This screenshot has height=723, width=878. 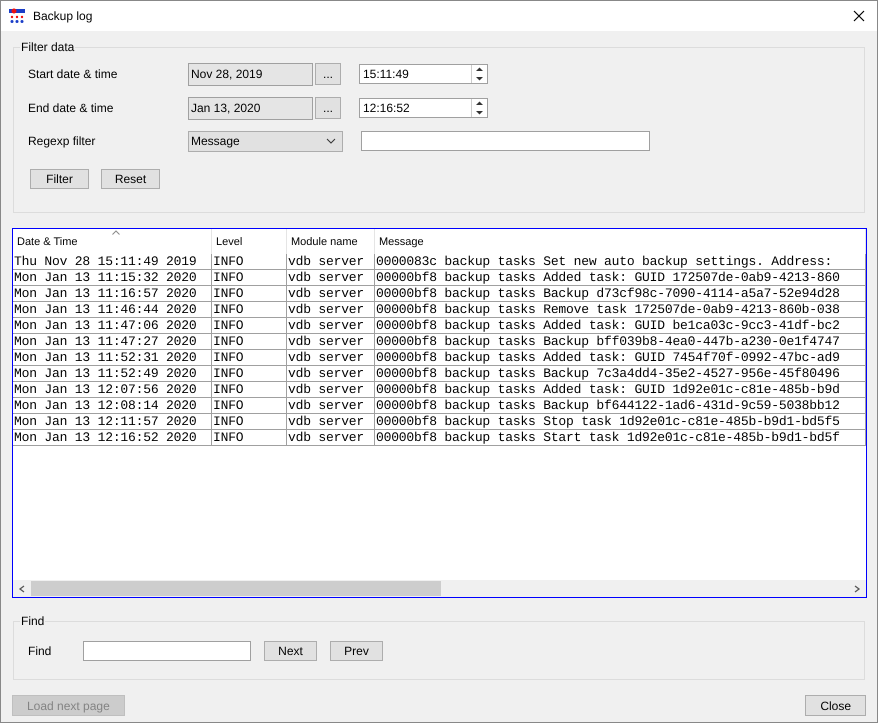 What do you see at coordinates (112, 241) in the screenshot?
I see `column-header: Date & Time` at bounding box center [112, 241].